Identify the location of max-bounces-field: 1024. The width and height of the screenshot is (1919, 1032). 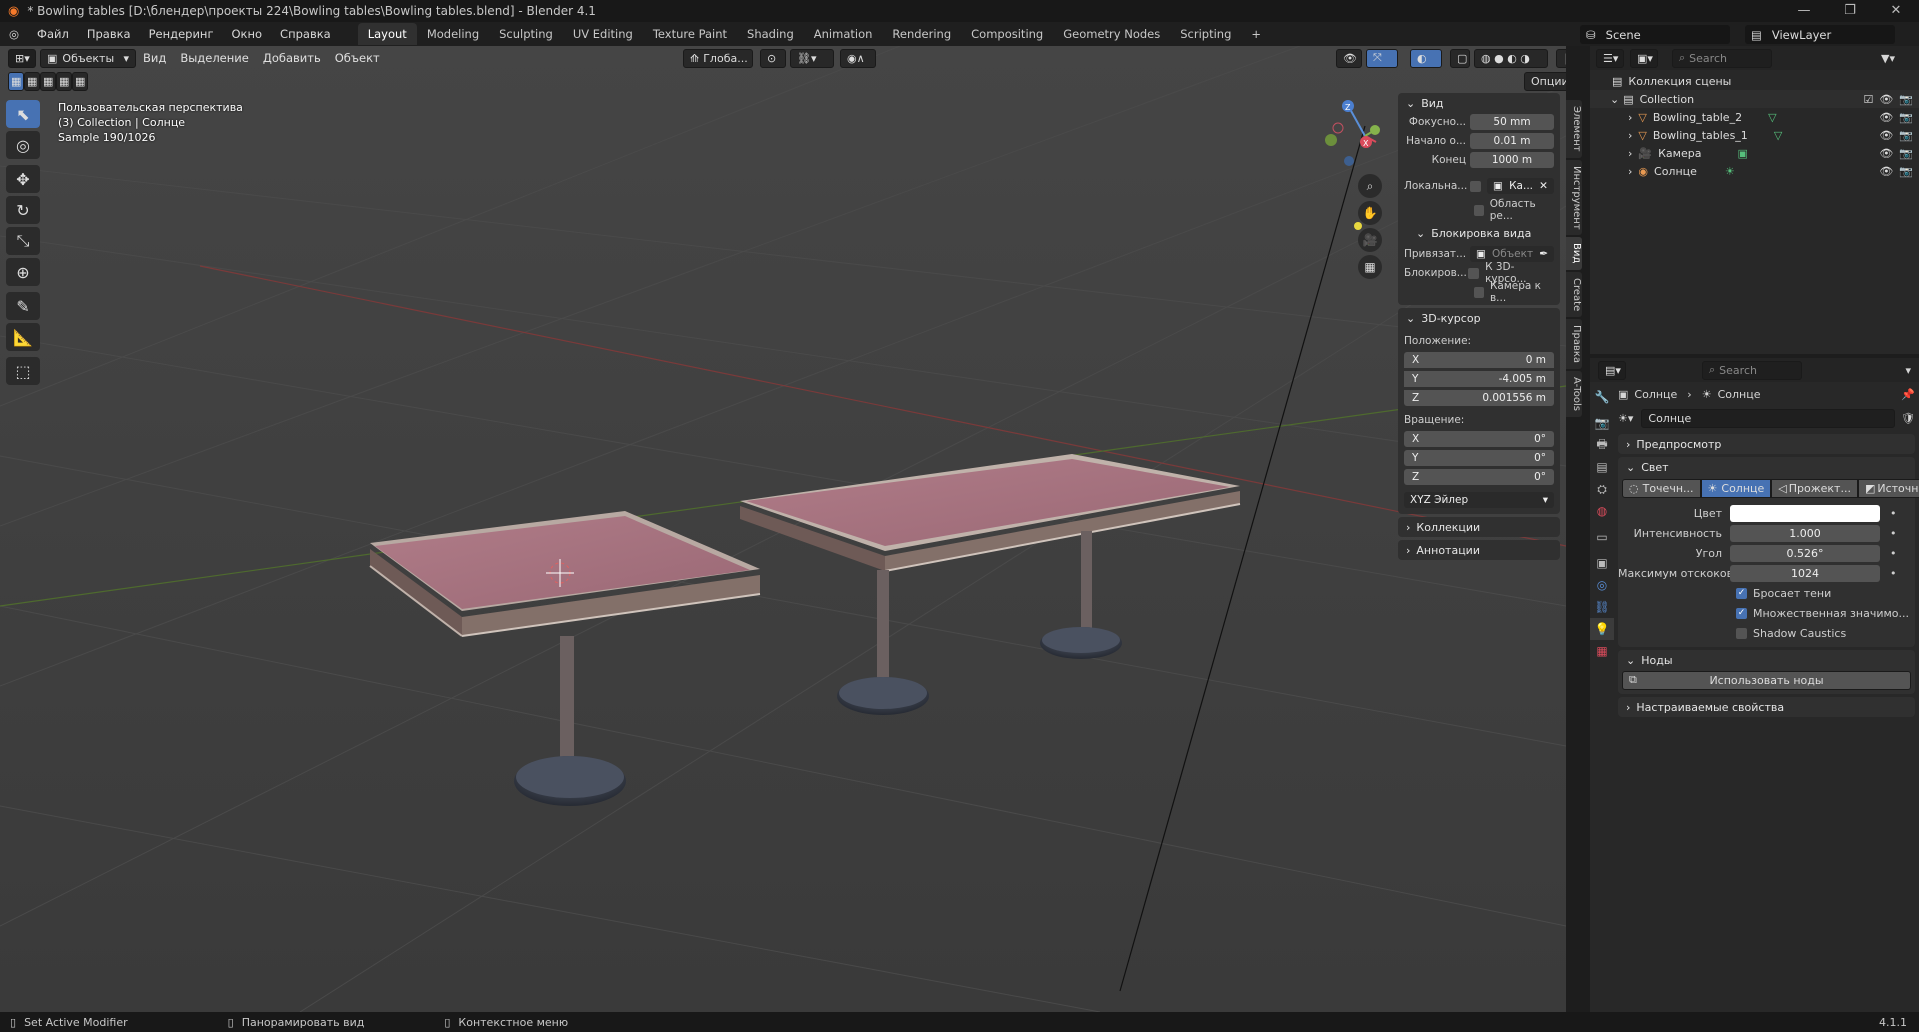
(1805, 573).